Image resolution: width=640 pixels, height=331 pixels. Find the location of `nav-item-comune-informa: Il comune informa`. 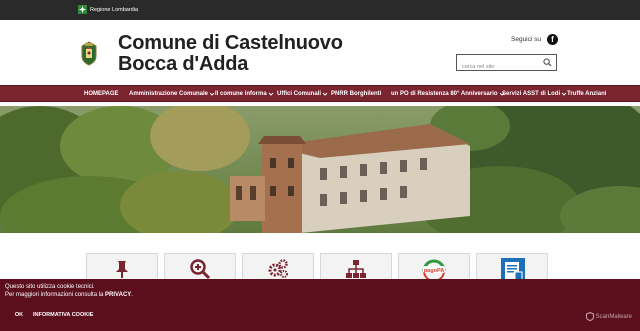

nav-item-comune-informa: Il comune informa is located at coordinates (244, 94).